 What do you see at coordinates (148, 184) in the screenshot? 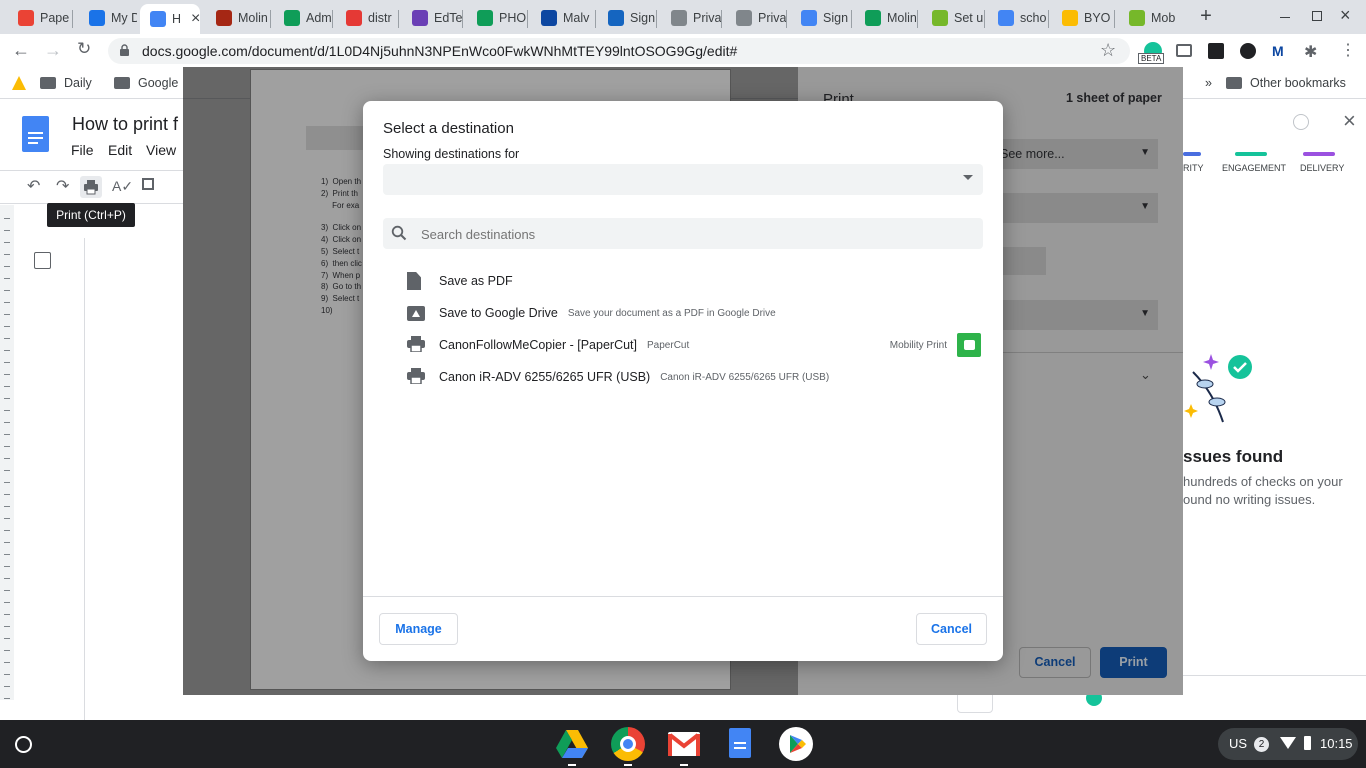
I see `paint-format-icon` at bounding box center [148, 184].